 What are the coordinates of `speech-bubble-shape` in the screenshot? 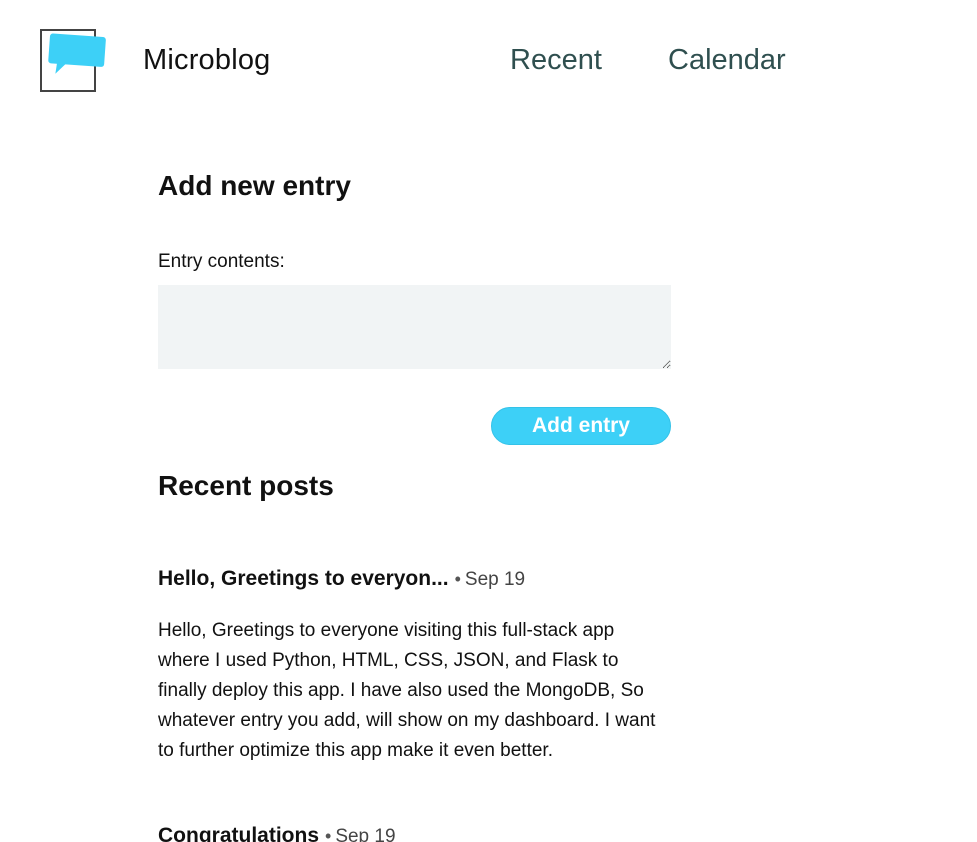 It's located at (77, 53).